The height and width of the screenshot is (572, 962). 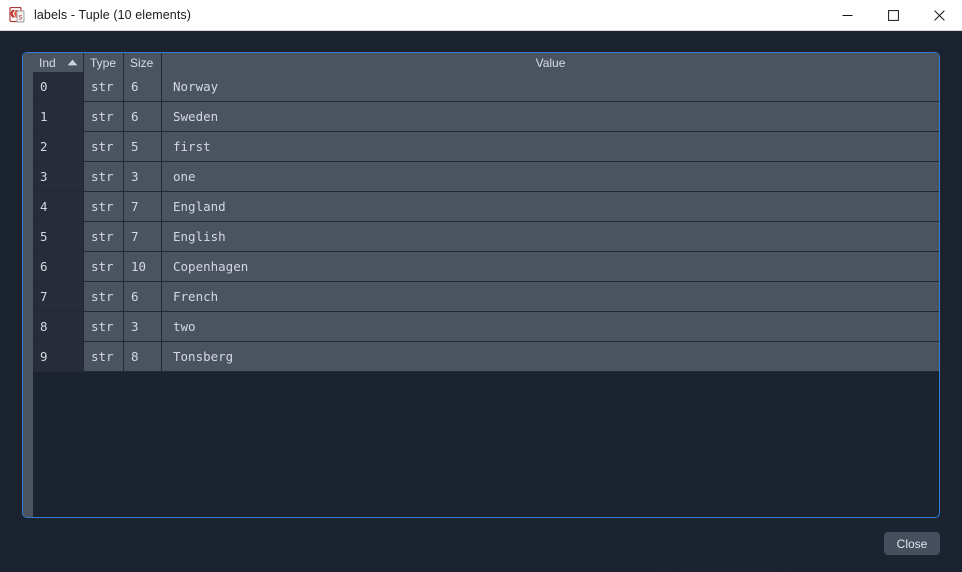 What do you see at coordinates (143, 266) in the screenshot?
I see `cell-size: 10` at bounding box center [143, 266].